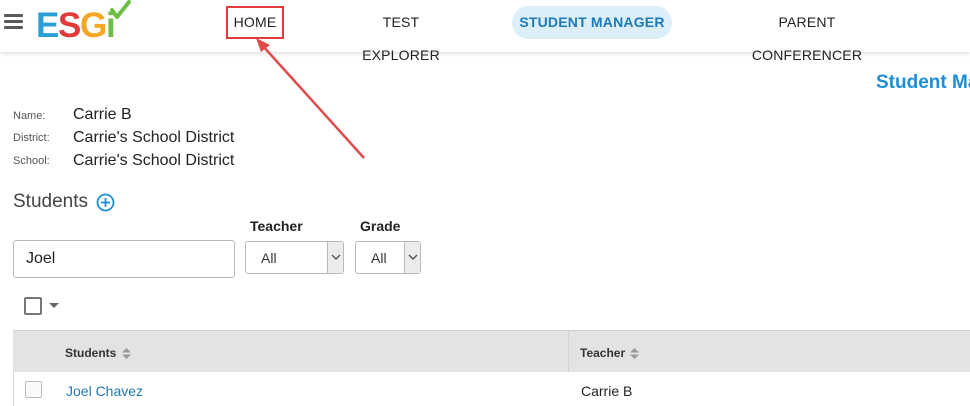 This screenshot has width=970, height=406. What do you see at coordinates (388, 257) in the screenshot?
I see `grade-select: All` at bounding box center [388, 257].